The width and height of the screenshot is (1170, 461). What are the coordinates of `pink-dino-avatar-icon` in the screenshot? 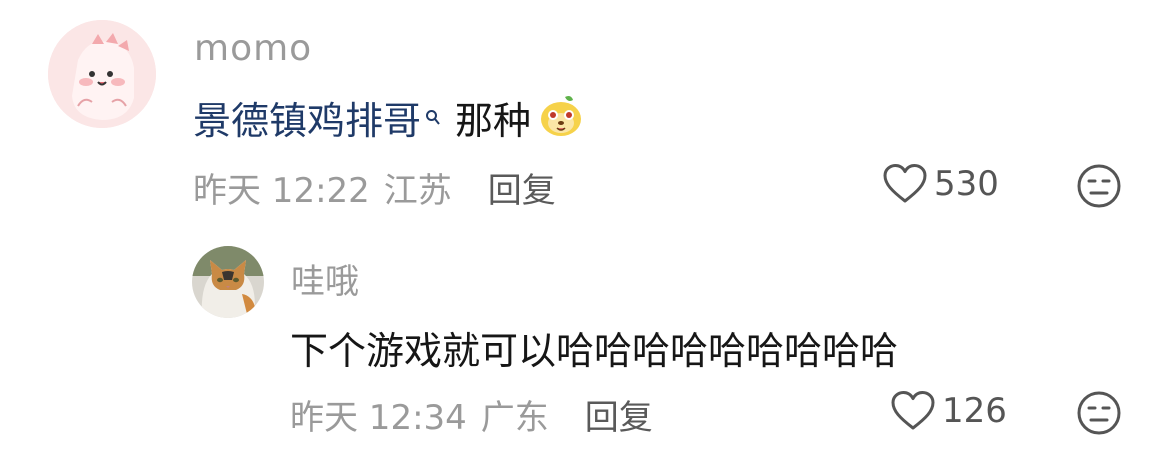 It's located at (102, 74).